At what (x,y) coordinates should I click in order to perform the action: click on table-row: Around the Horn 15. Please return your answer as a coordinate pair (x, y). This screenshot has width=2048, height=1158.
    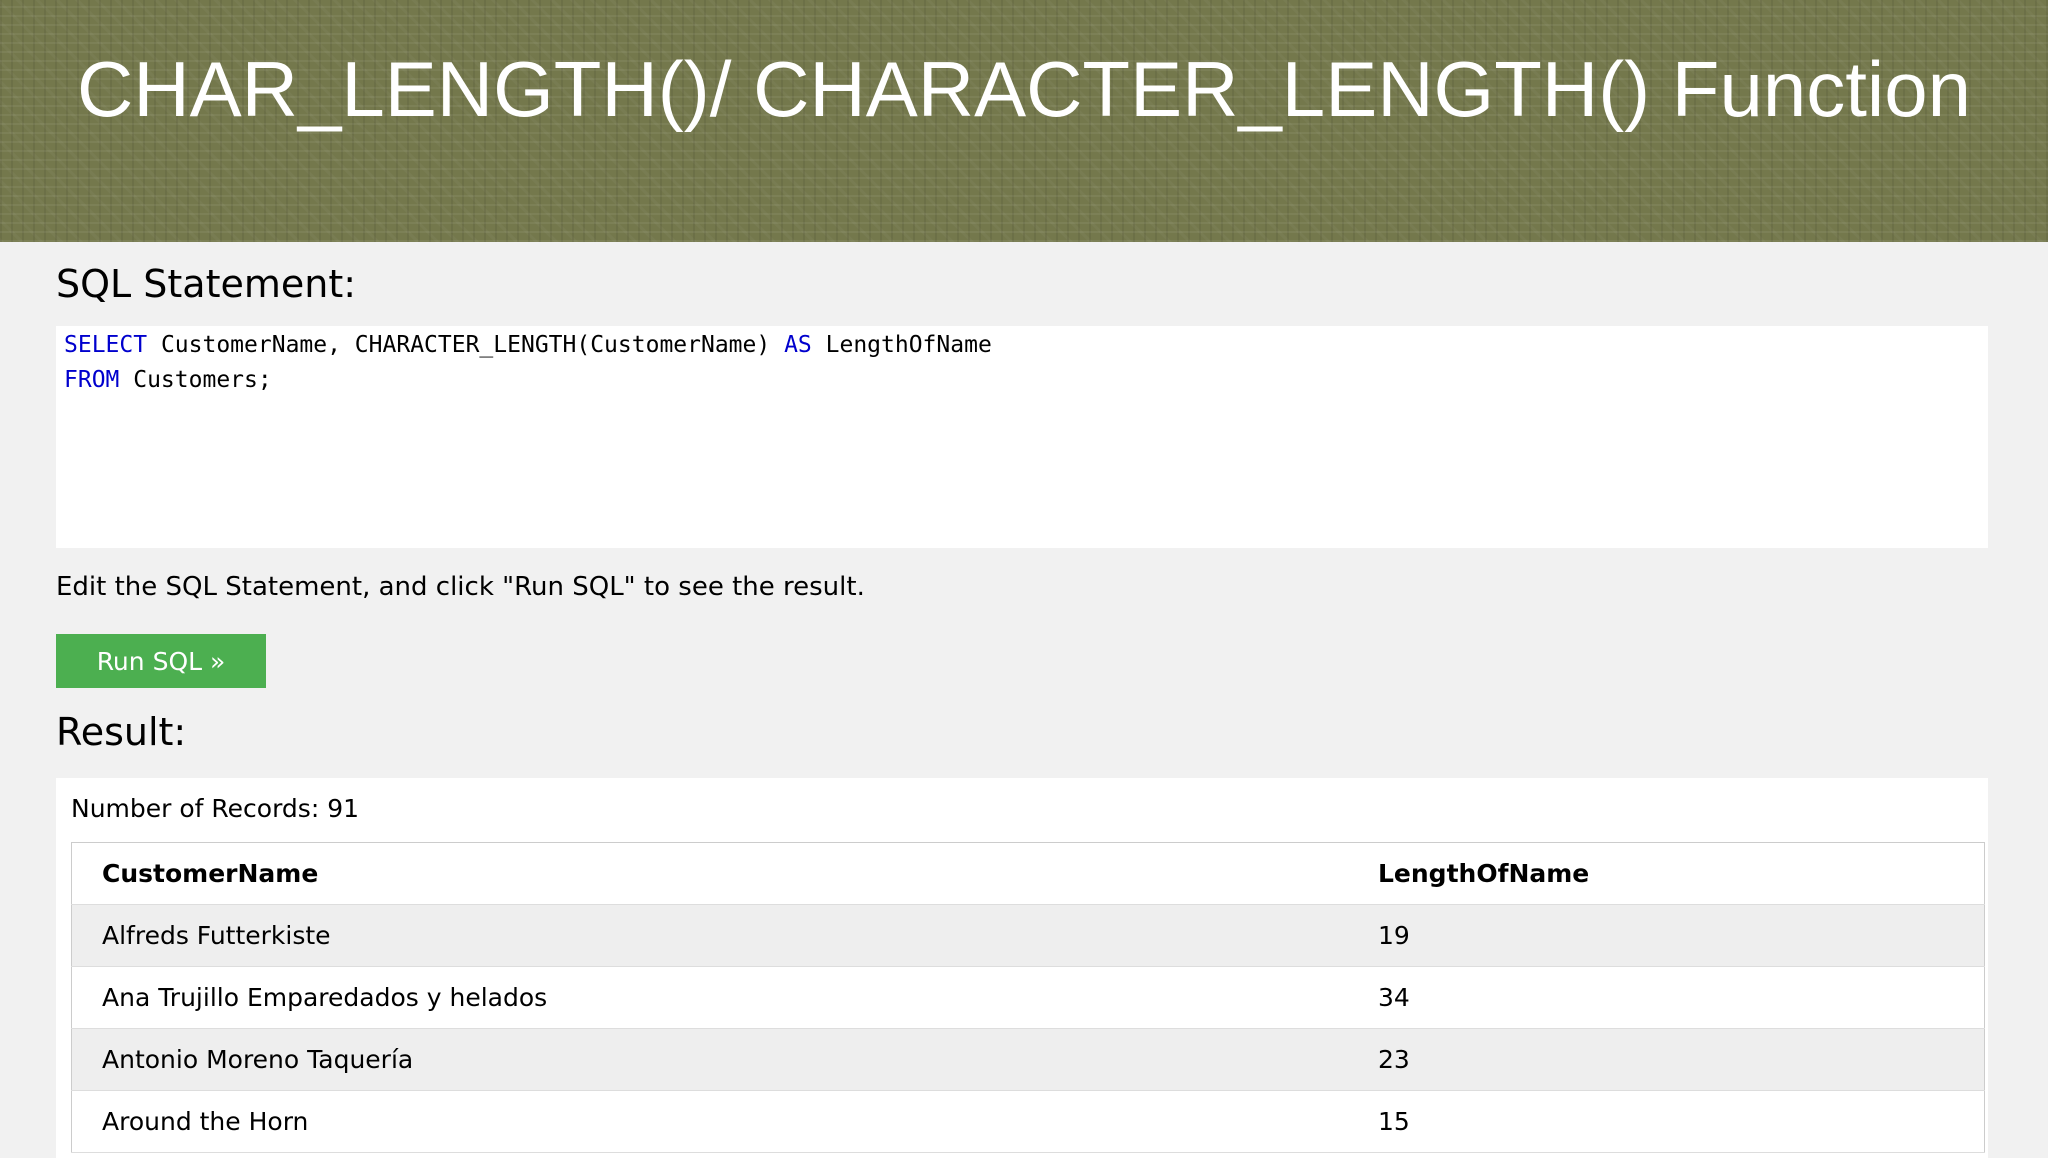
    Looking at the image, I should click on (1028, 1121).